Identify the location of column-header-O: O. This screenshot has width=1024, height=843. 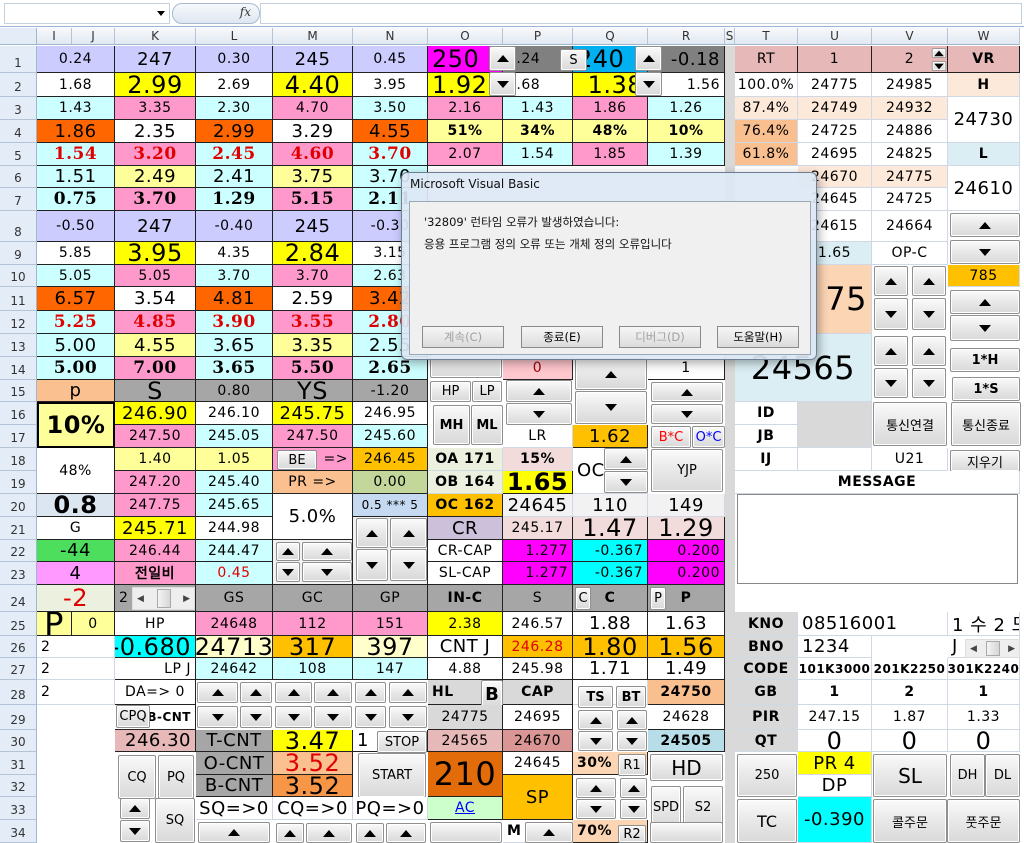
(465, 36).